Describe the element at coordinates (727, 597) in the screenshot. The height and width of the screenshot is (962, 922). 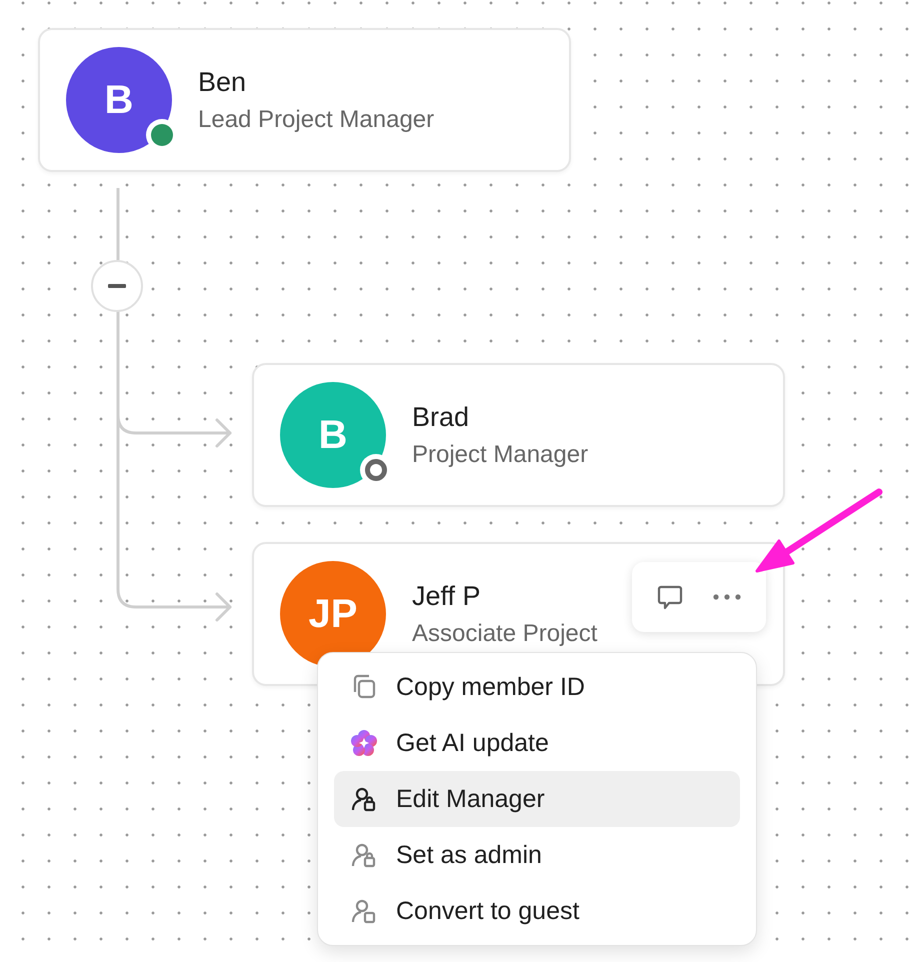
I see `more-icon` at that location.